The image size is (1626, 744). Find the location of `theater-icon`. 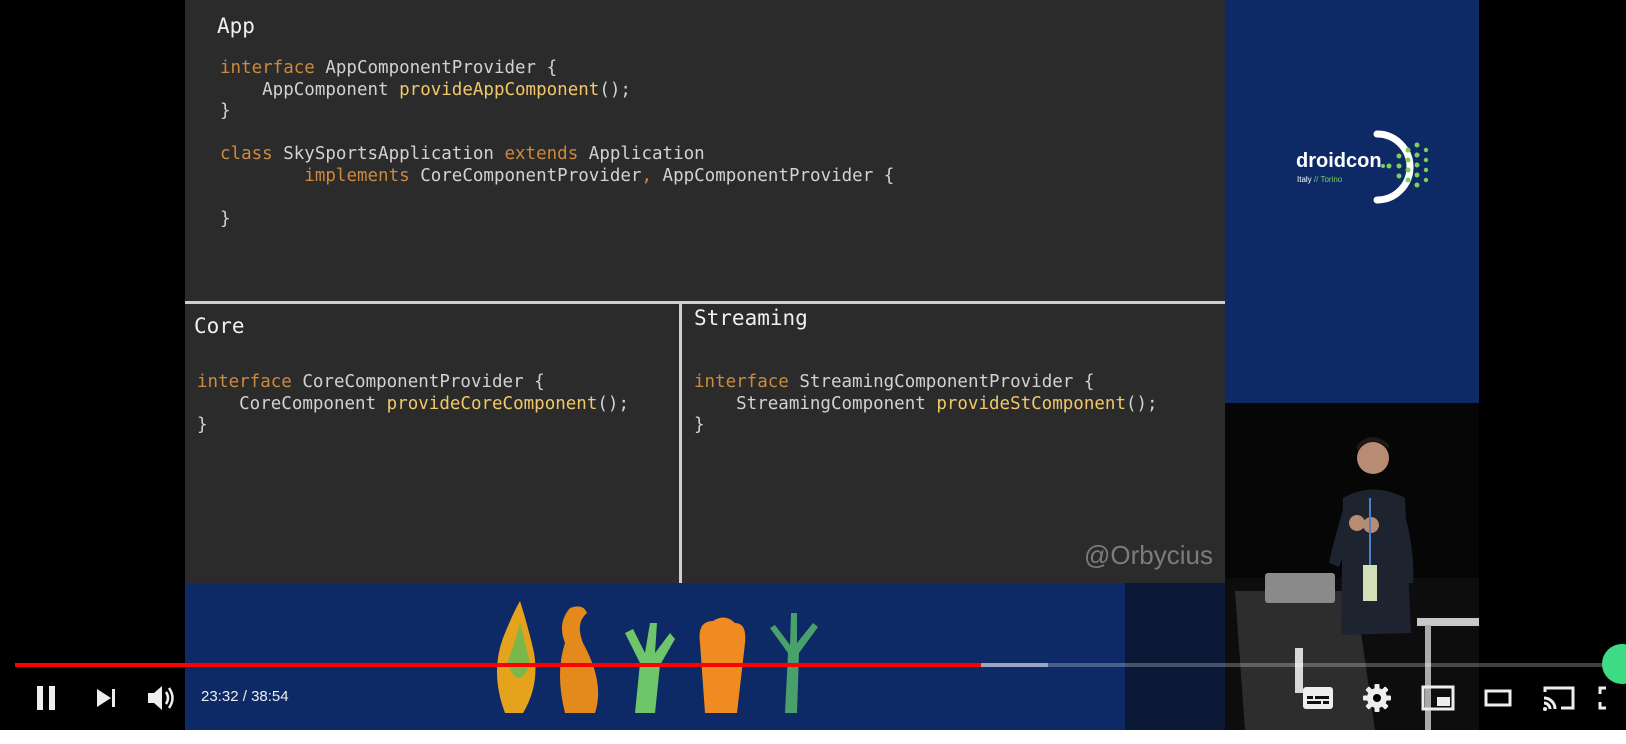

theater-icon is located at coordinates (1498, 698).